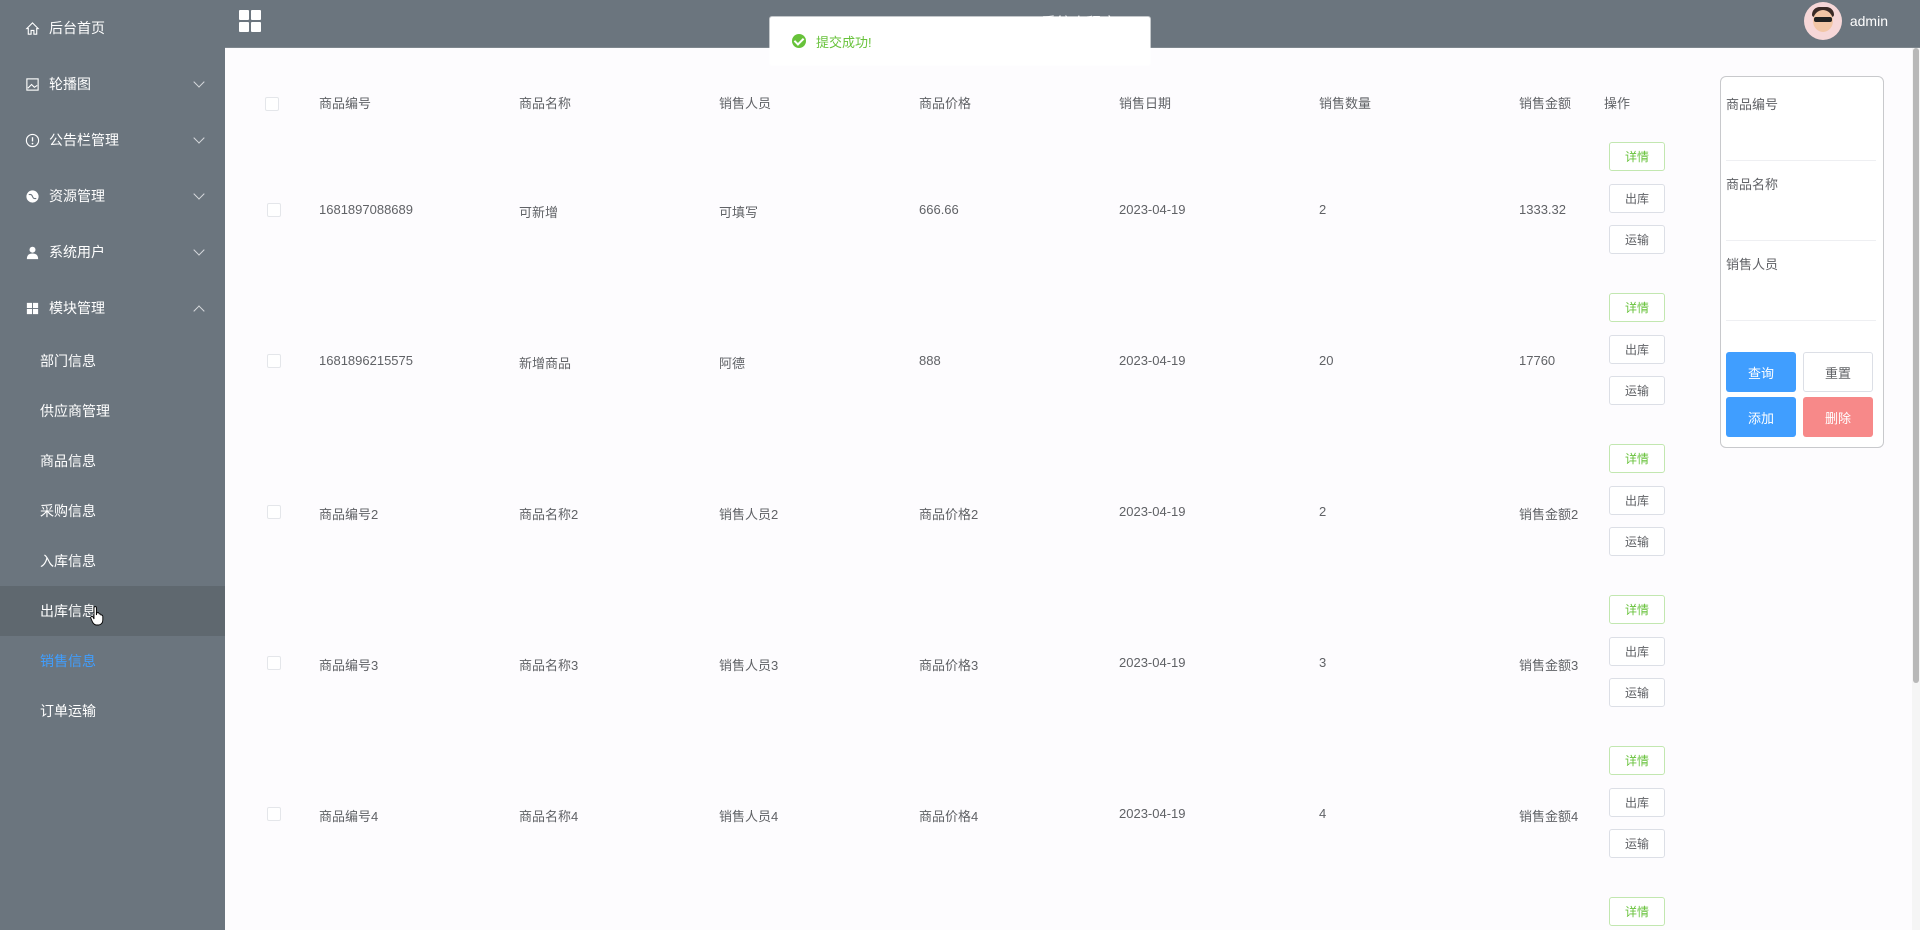 The image size is (1920, 930). Describe the element at coordinates (112, 611) in the screenshot. I see `sidebar-subitem-stock-out: 出库信息` at that location.